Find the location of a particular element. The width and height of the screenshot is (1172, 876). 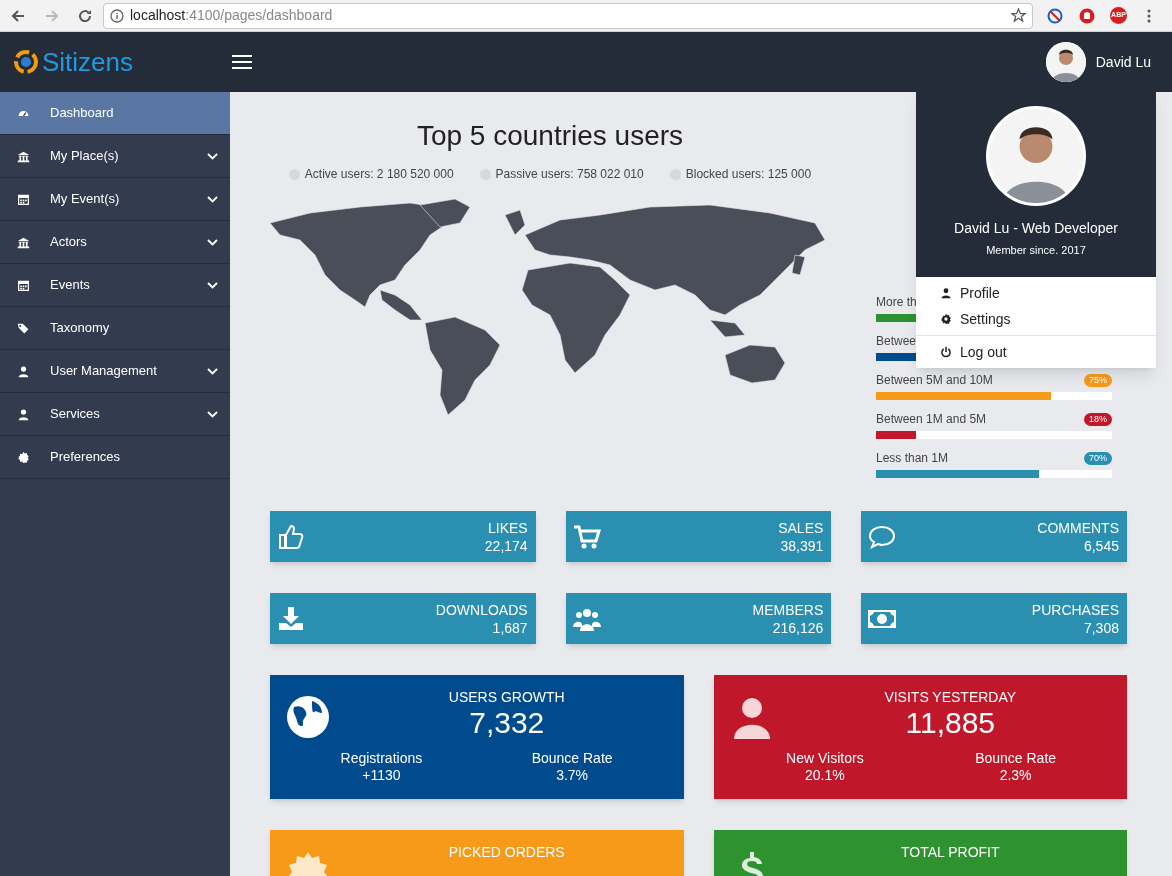

sidebar-item: Taxonomy is located at coordinates (115, 328).